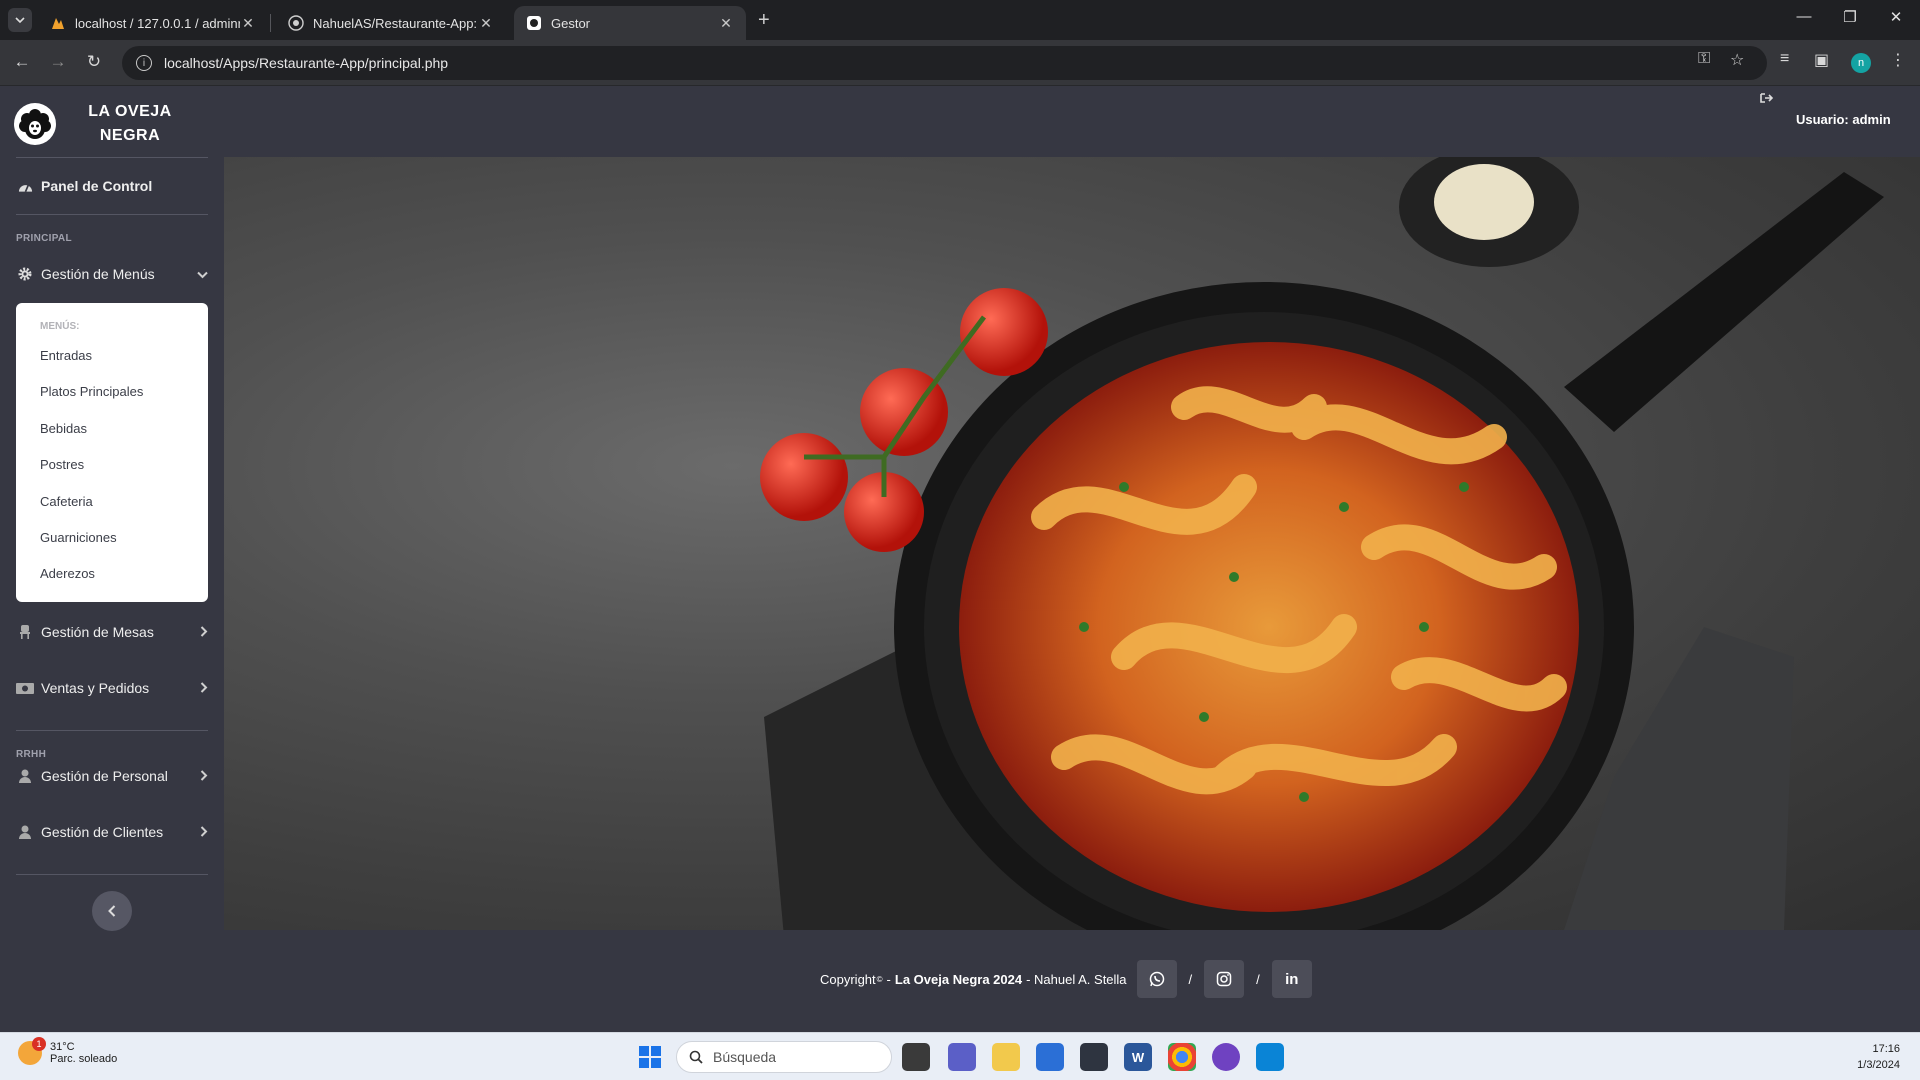 Image resolution: width=1920 pixels, height=1080 pixels. Describe the element at coordinates (58, 23) in the screenshot. I see `phpmyadmin-icon` at that location.